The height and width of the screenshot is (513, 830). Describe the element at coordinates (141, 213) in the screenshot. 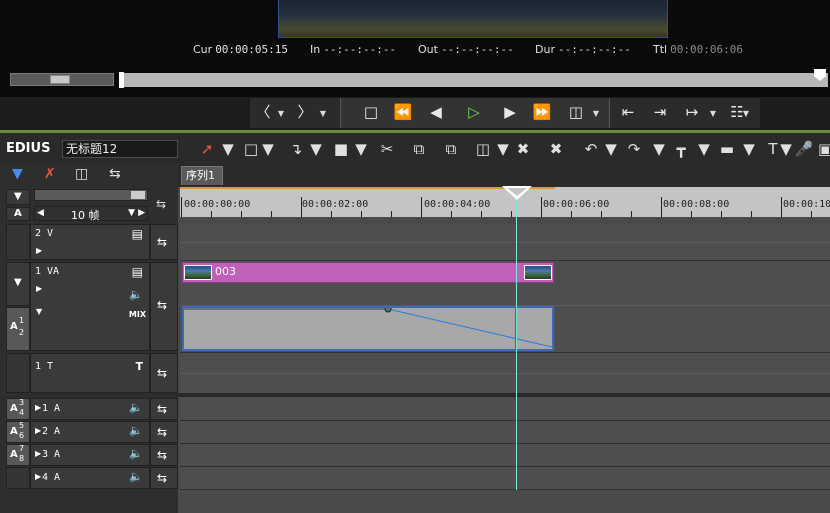

I see `zoom-next-icon: ▶` at that location.